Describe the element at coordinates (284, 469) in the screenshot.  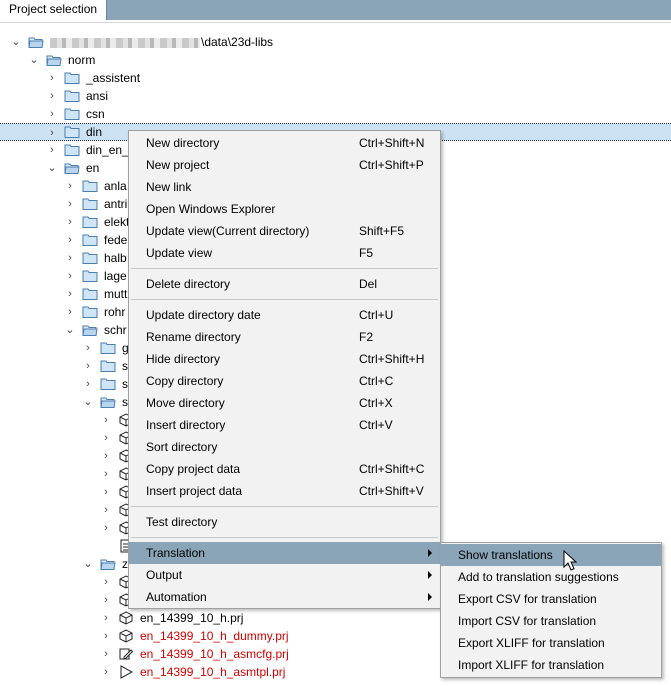
I see `menu-item-copy-project-data: Copy project data Ctrl+Shift+C` at that location.